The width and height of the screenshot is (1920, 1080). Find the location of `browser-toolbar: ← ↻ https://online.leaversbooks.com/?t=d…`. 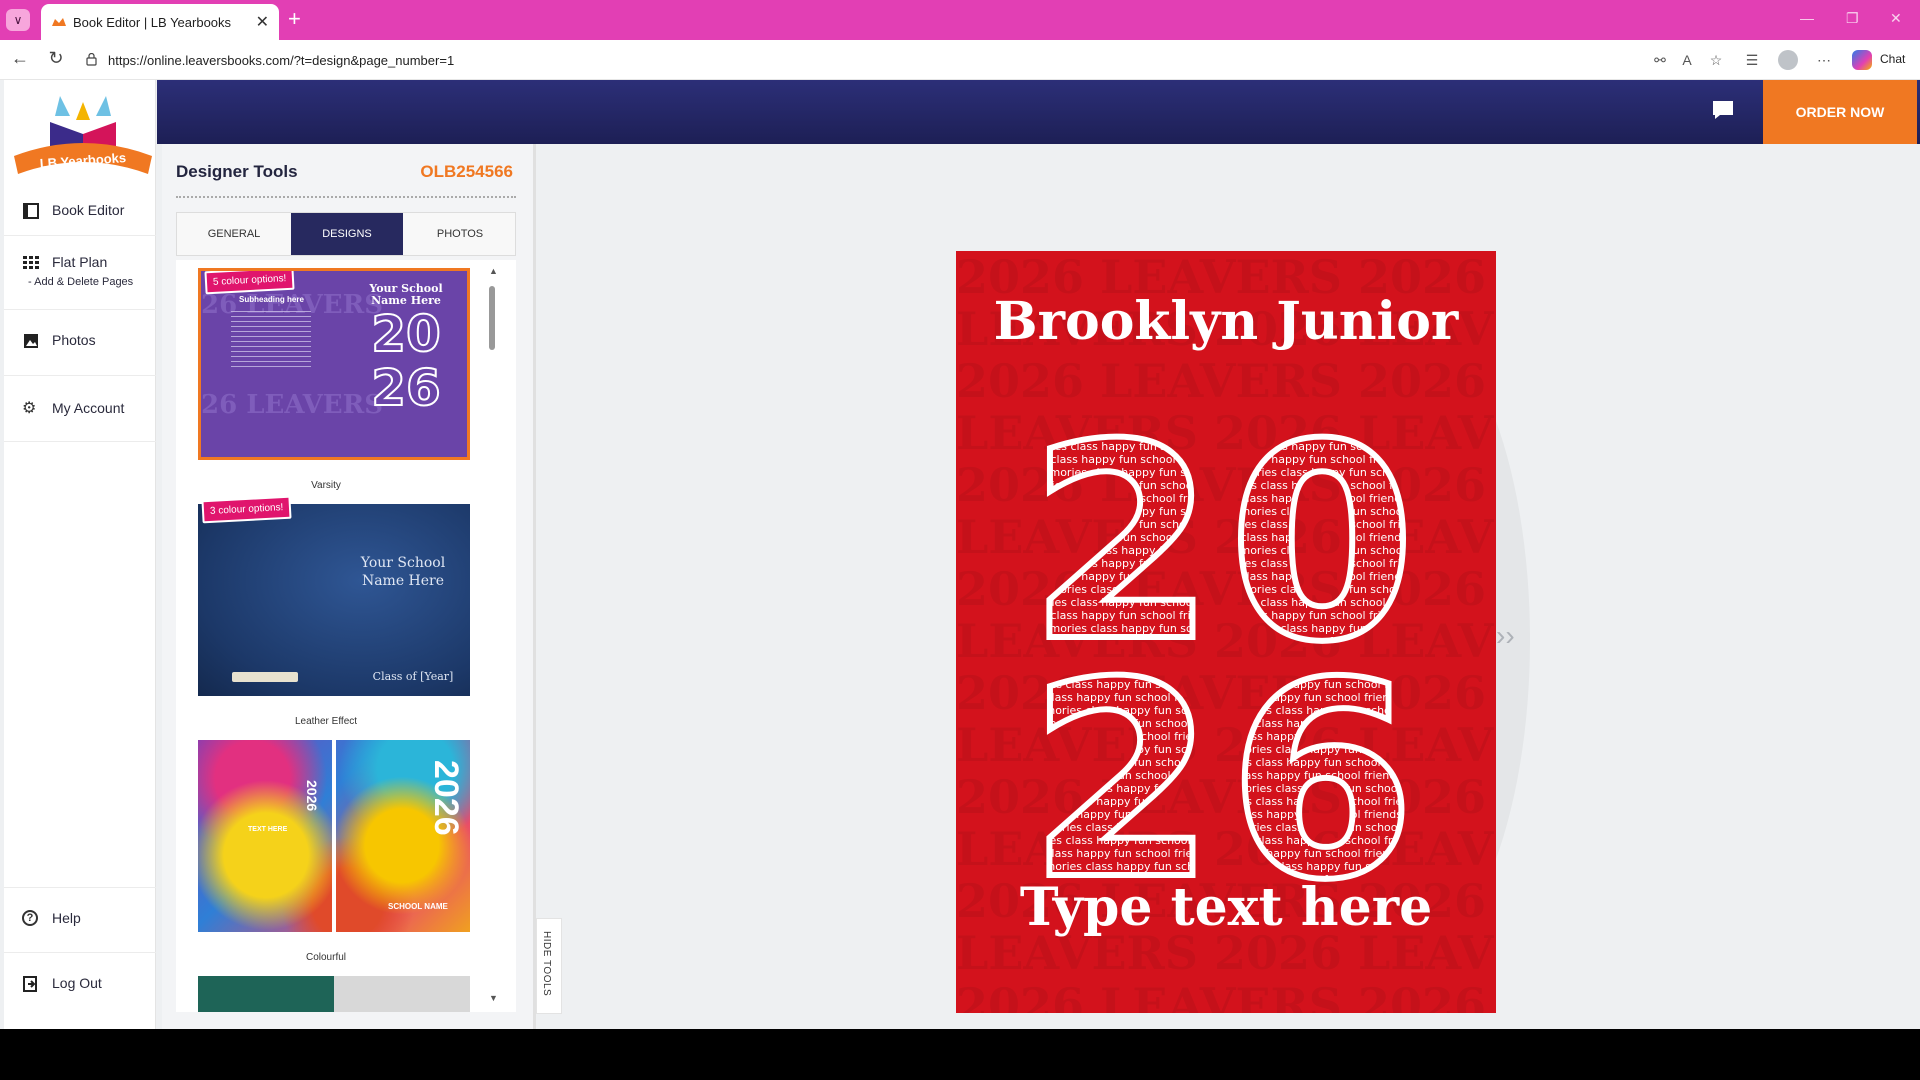

browser-toolbar: ← ↻ https://online.leaversbooks.com/?t=d… is located at coordinates (960, 60).